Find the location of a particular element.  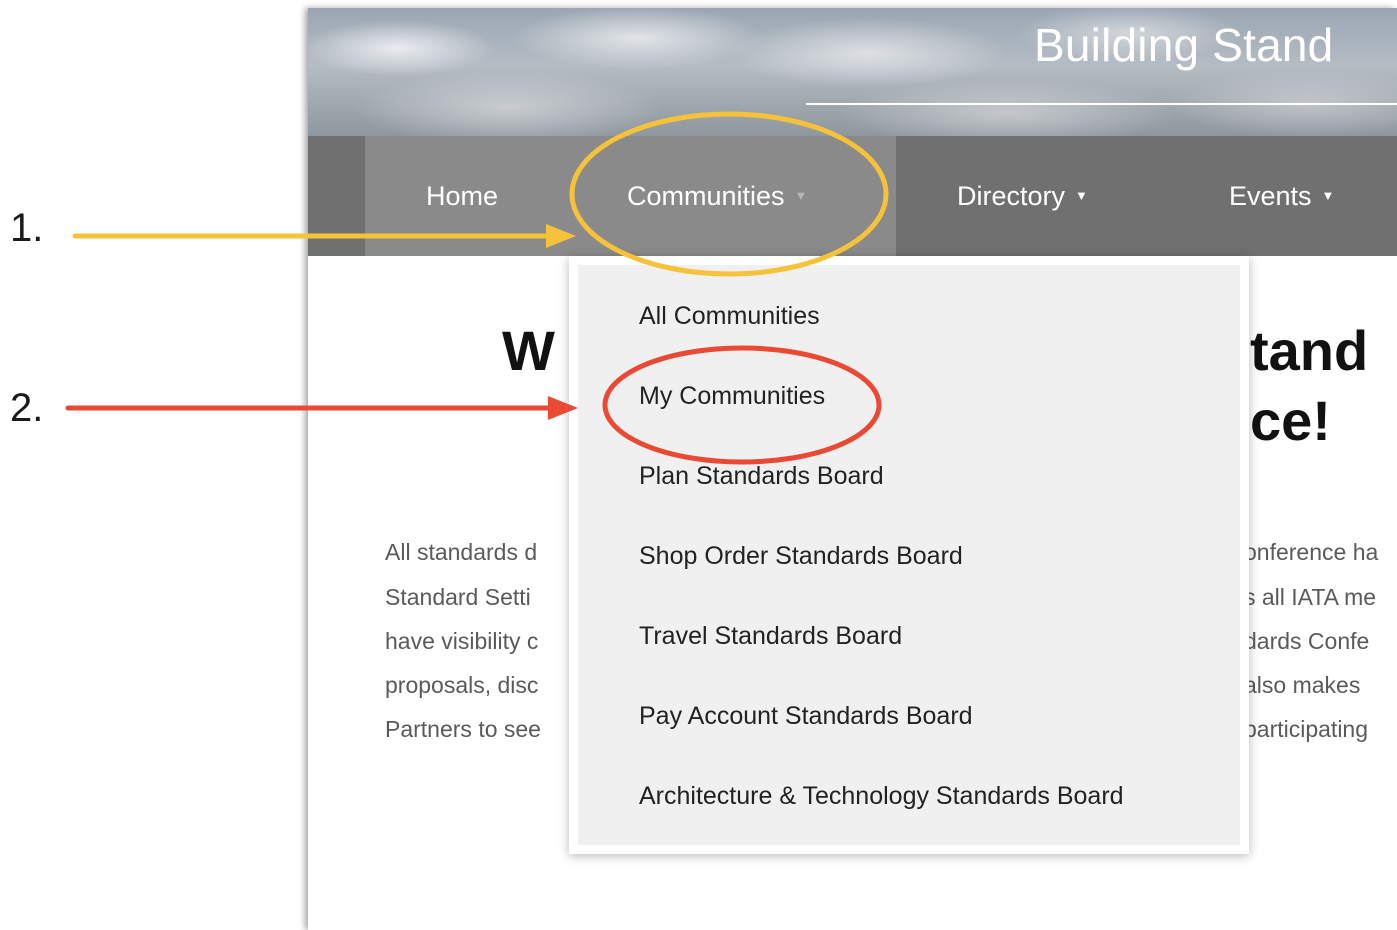

intro-text-left: Standard Setti is located at coordinates (458, 597).